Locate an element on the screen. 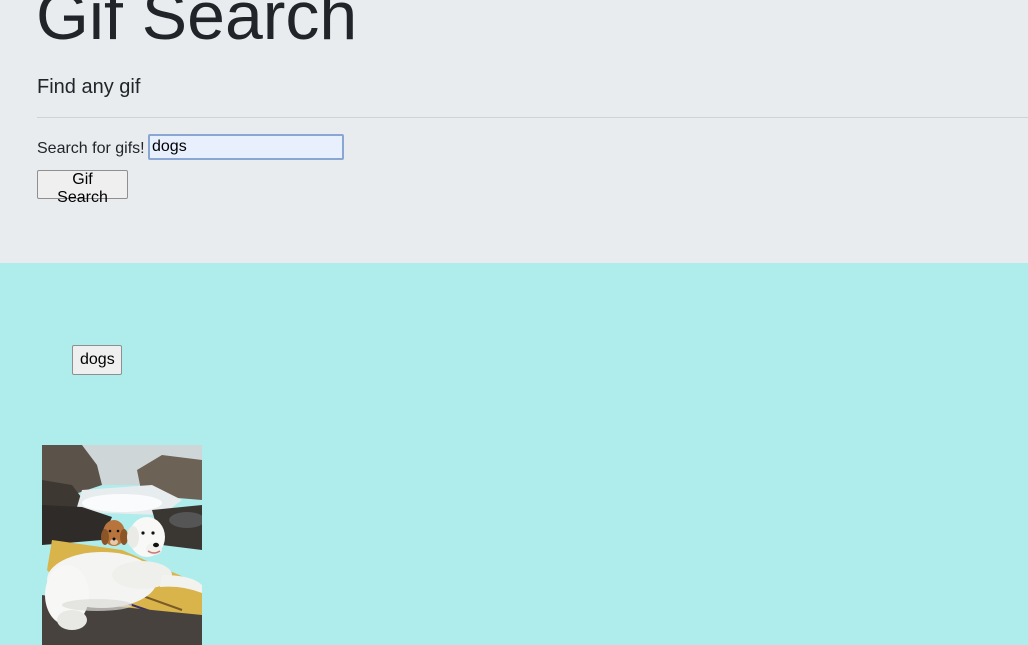 This screenshot has height=645, width=1028. search-label: Search for gifs! is located at coordinates (91, 148).